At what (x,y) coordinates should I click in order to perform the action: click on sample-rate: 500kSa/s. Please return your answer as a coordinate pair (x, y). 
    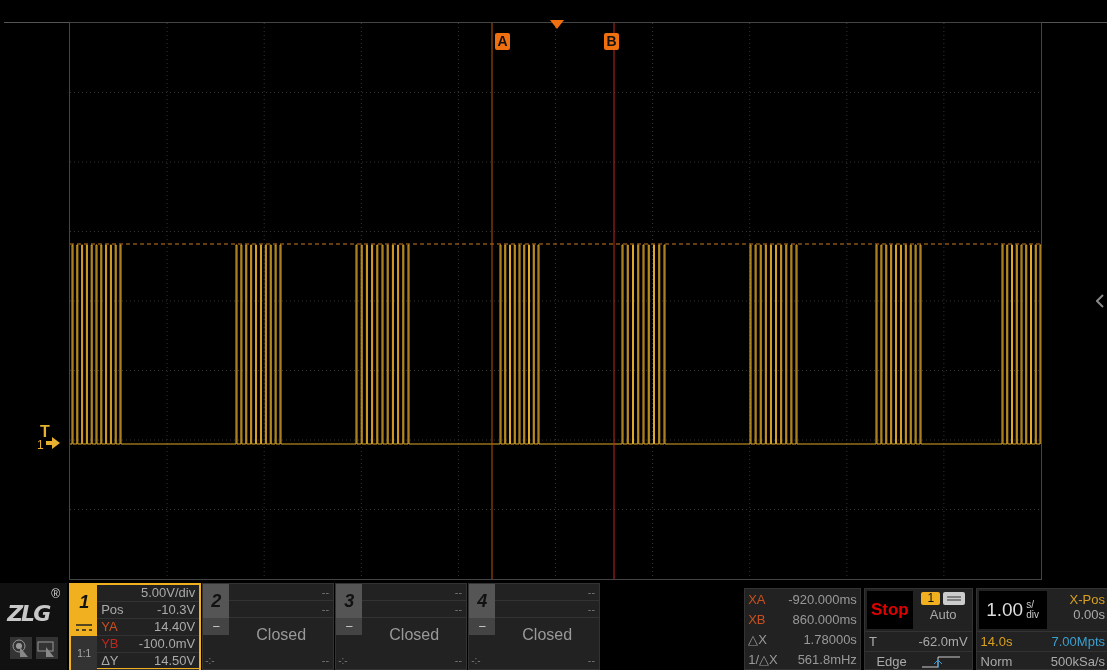
    Looking at the image, I should click on (1077, 661).